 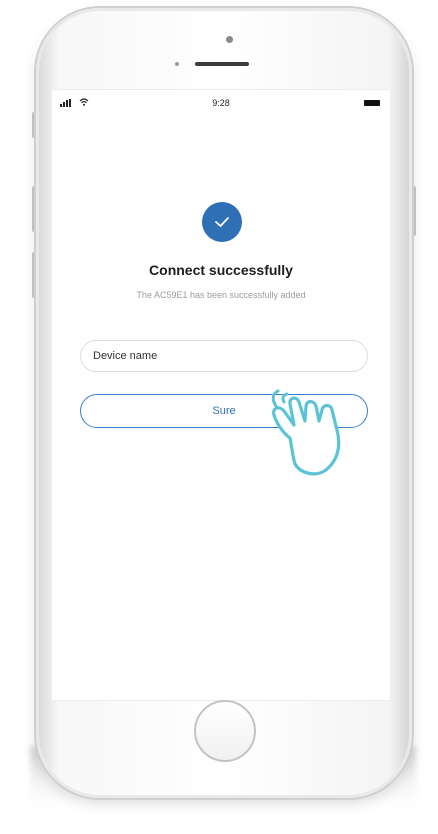 What do you see at coordinates (275, 398) in the screenshot?
I see `tap-wave-left` at bounding box center [275, 398].